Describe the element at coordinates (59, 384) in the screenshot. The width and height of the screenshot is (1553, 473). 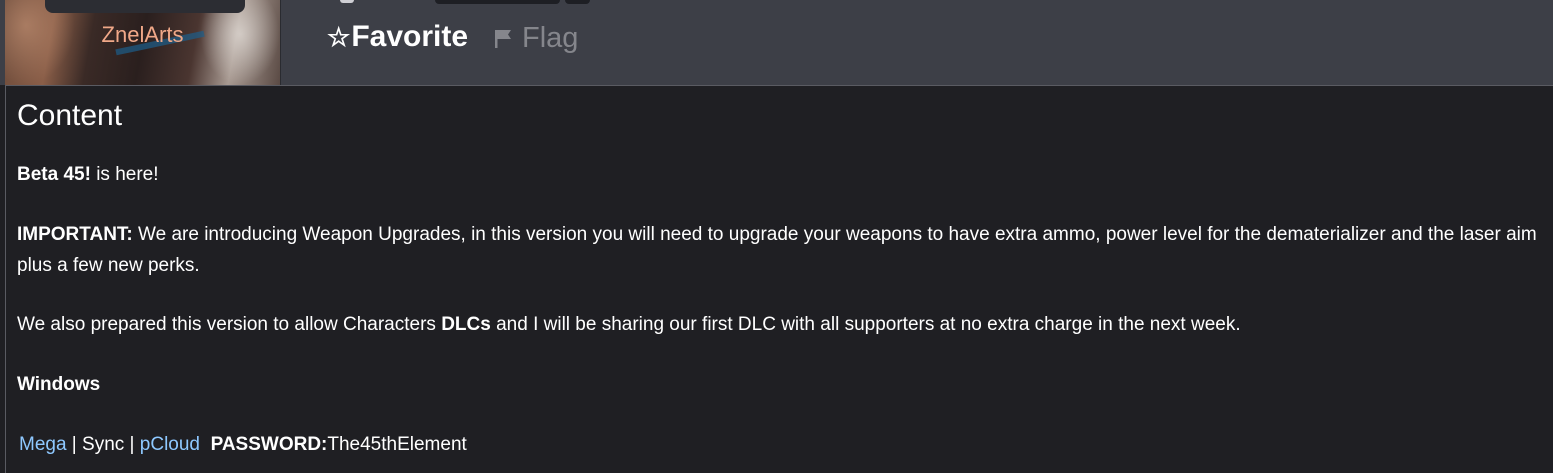
I see `platform-label: Windows` at that location.